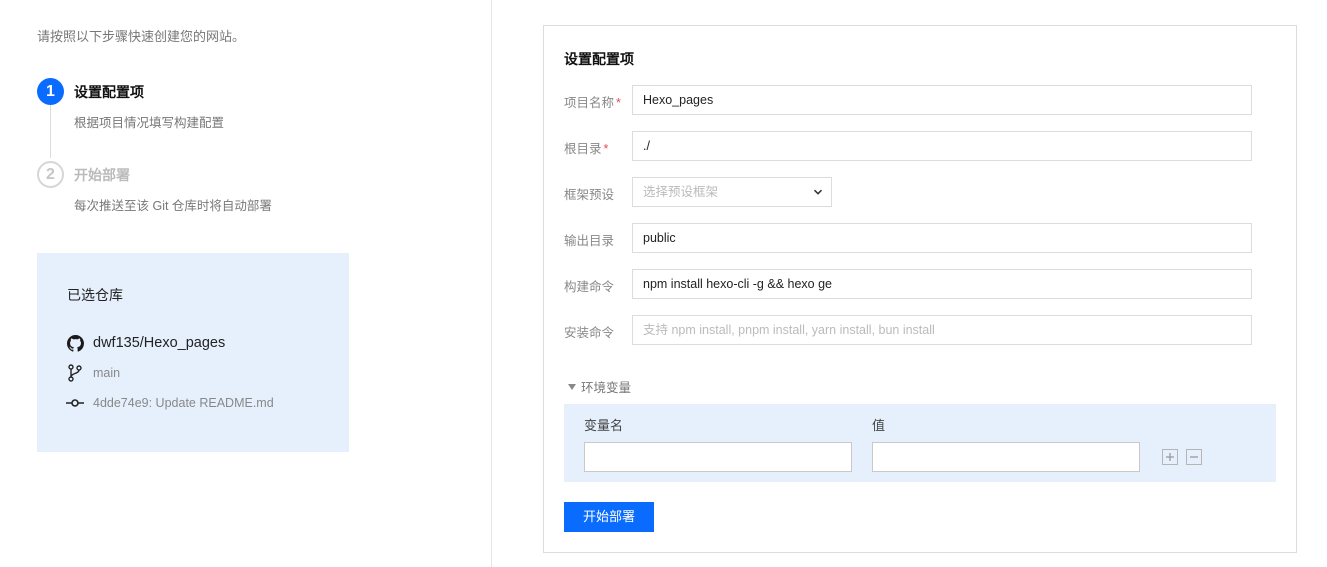  I want to click on step-2-desc: 每次推送至该 Git 仓库时将自动部署, so click(173, 206).